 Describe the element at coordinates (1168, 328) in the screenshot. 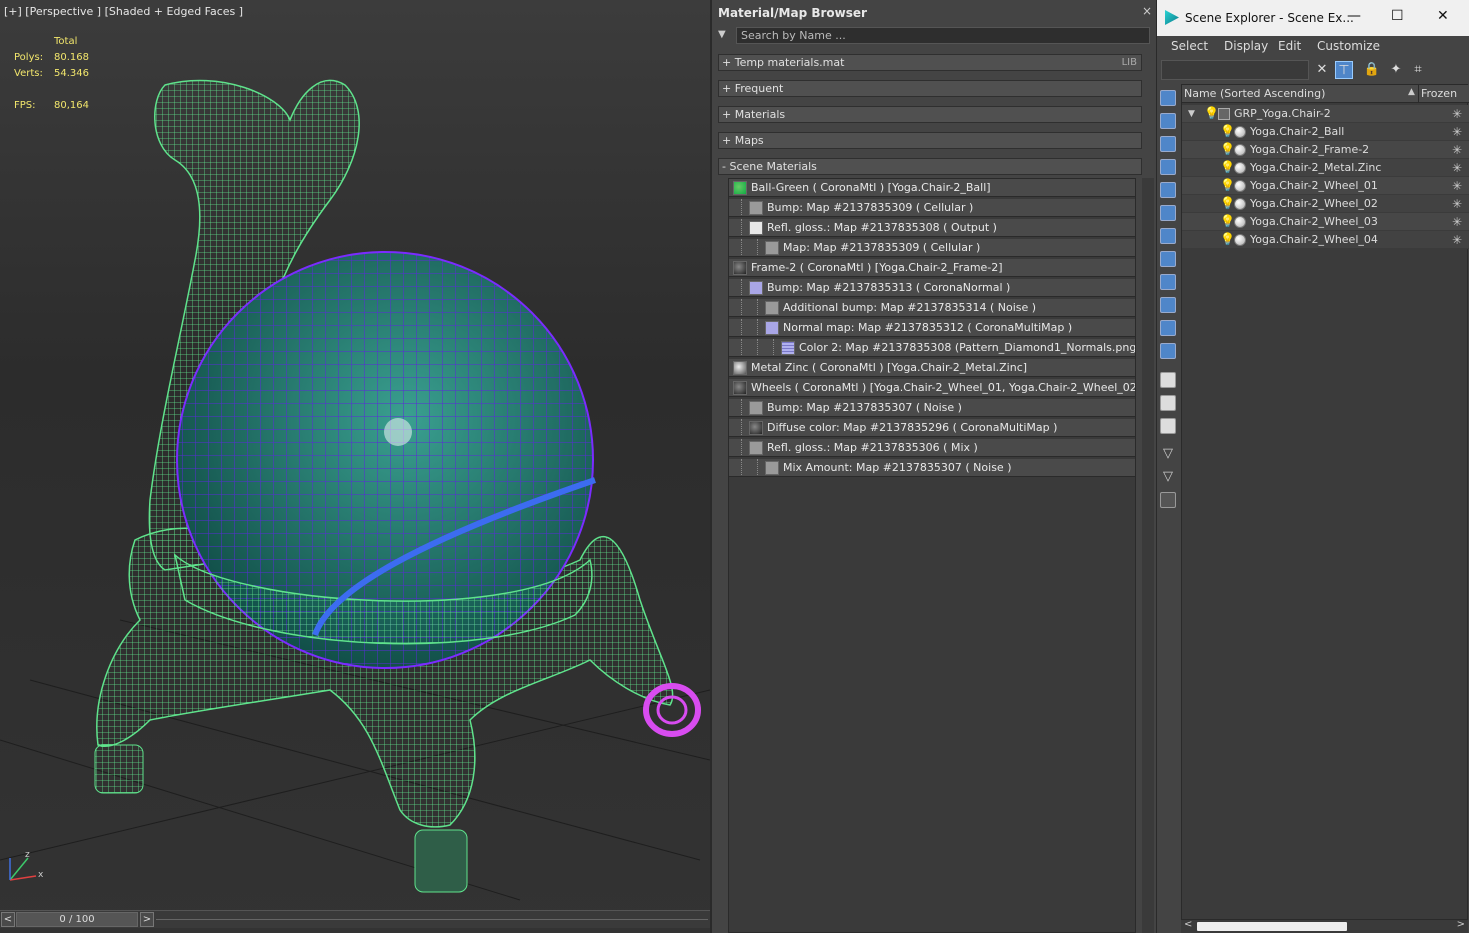

I see `frozen-filter-icon` at that location.